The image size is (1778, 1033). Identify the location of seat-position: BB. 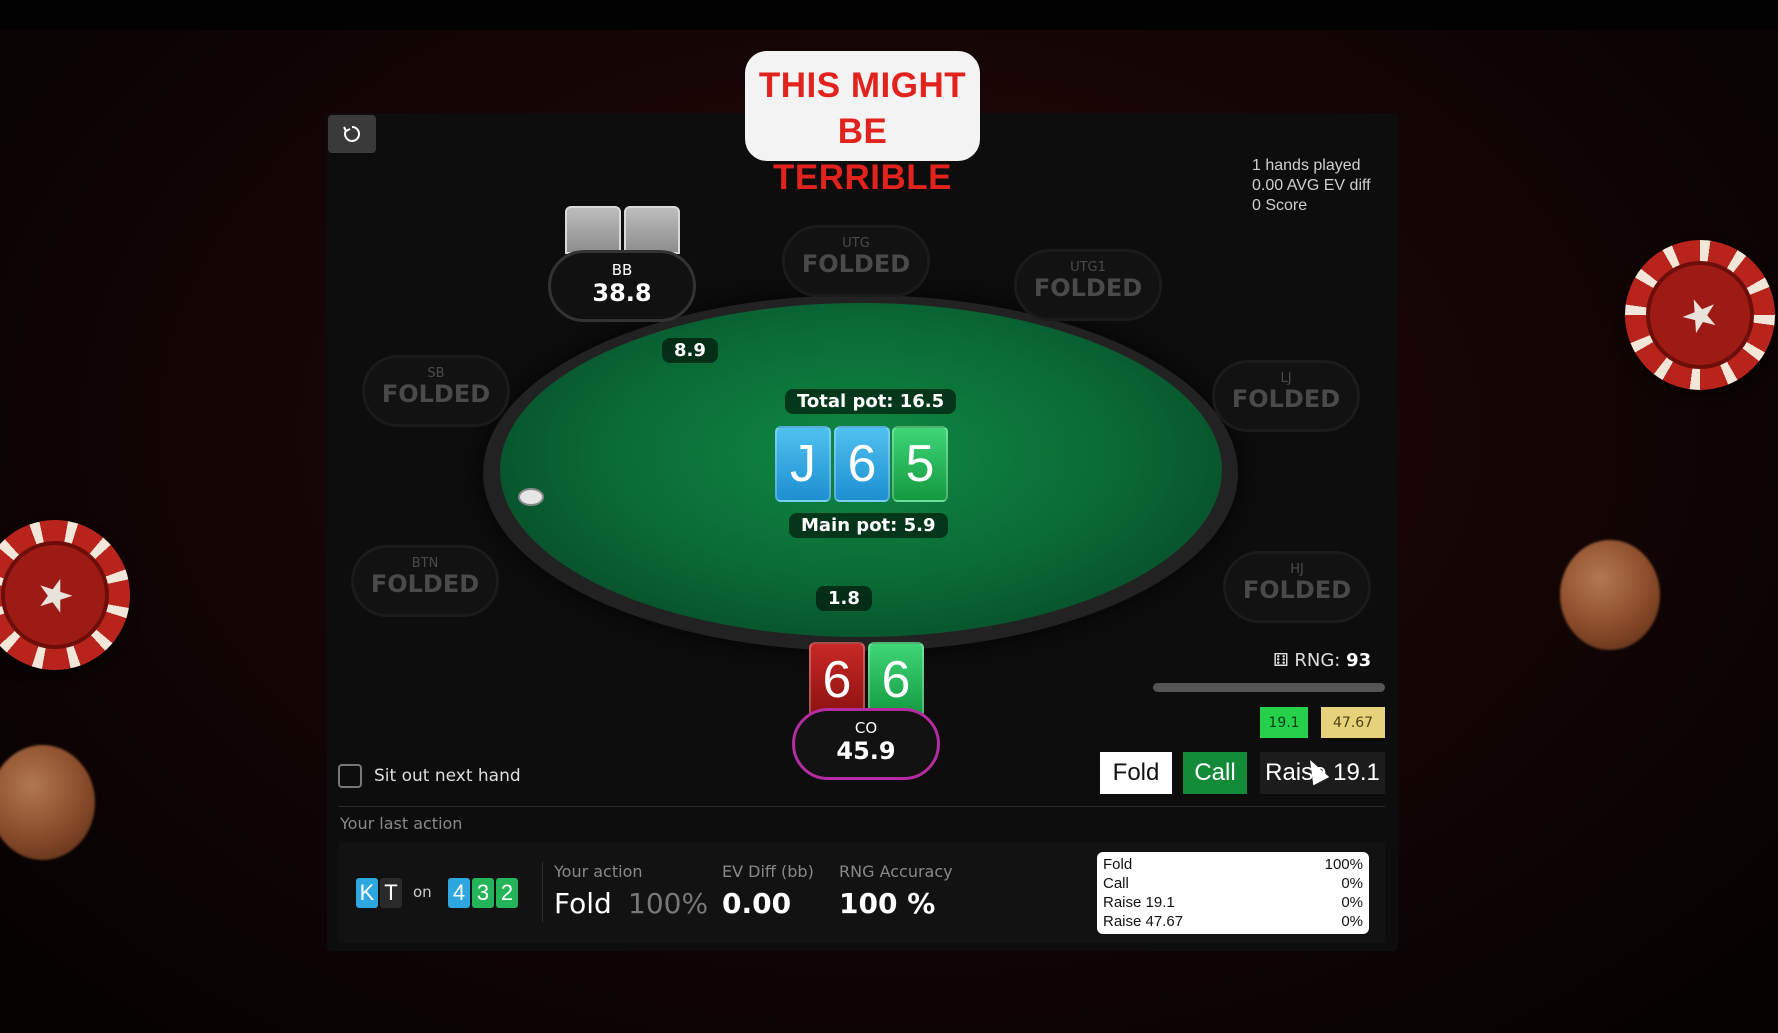
(622, 270).